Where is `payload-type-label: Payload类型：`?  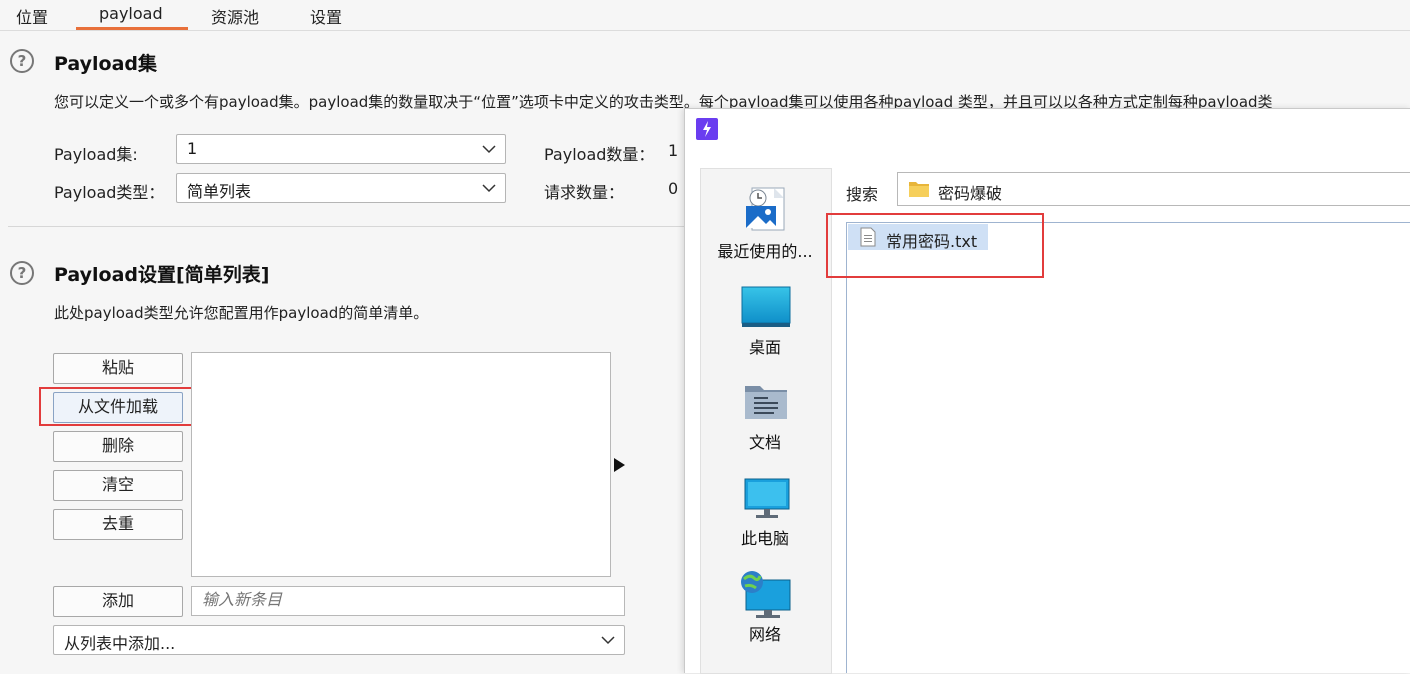 payload-type-label: Payload类型： is located at coordinates (109, 192).